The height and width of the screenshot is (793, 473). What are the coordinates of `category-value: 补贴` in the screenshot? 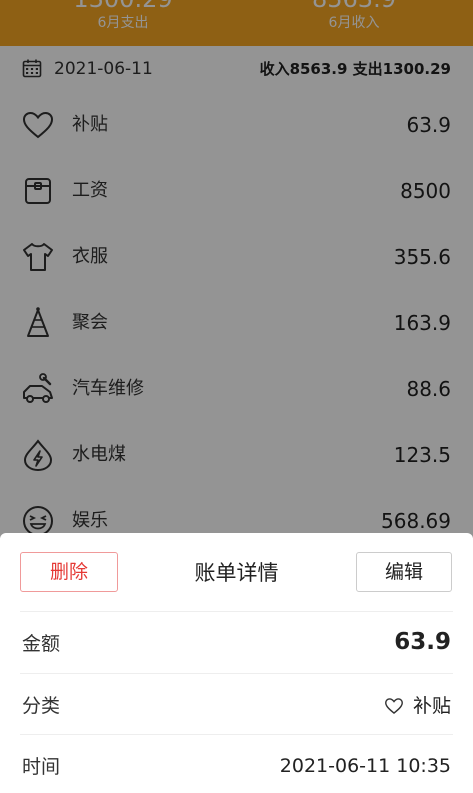 It's located at (417, 706).